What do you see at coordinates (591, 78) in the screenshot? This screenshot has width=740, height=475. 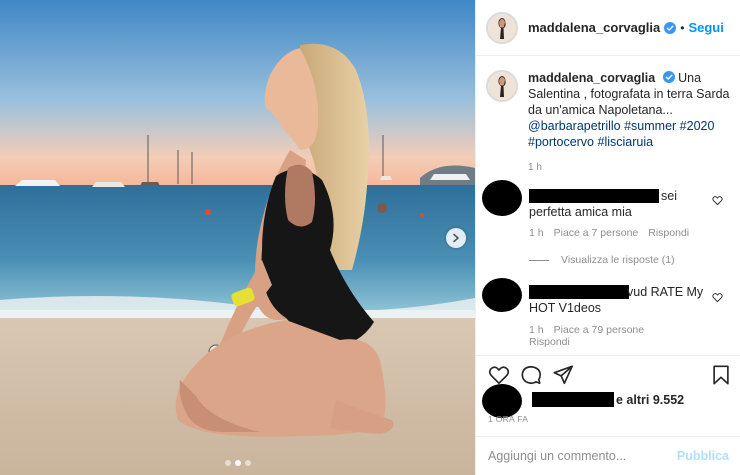 I see `caption-username: maddalena_corvaglia` at bounding box center [591, 78].